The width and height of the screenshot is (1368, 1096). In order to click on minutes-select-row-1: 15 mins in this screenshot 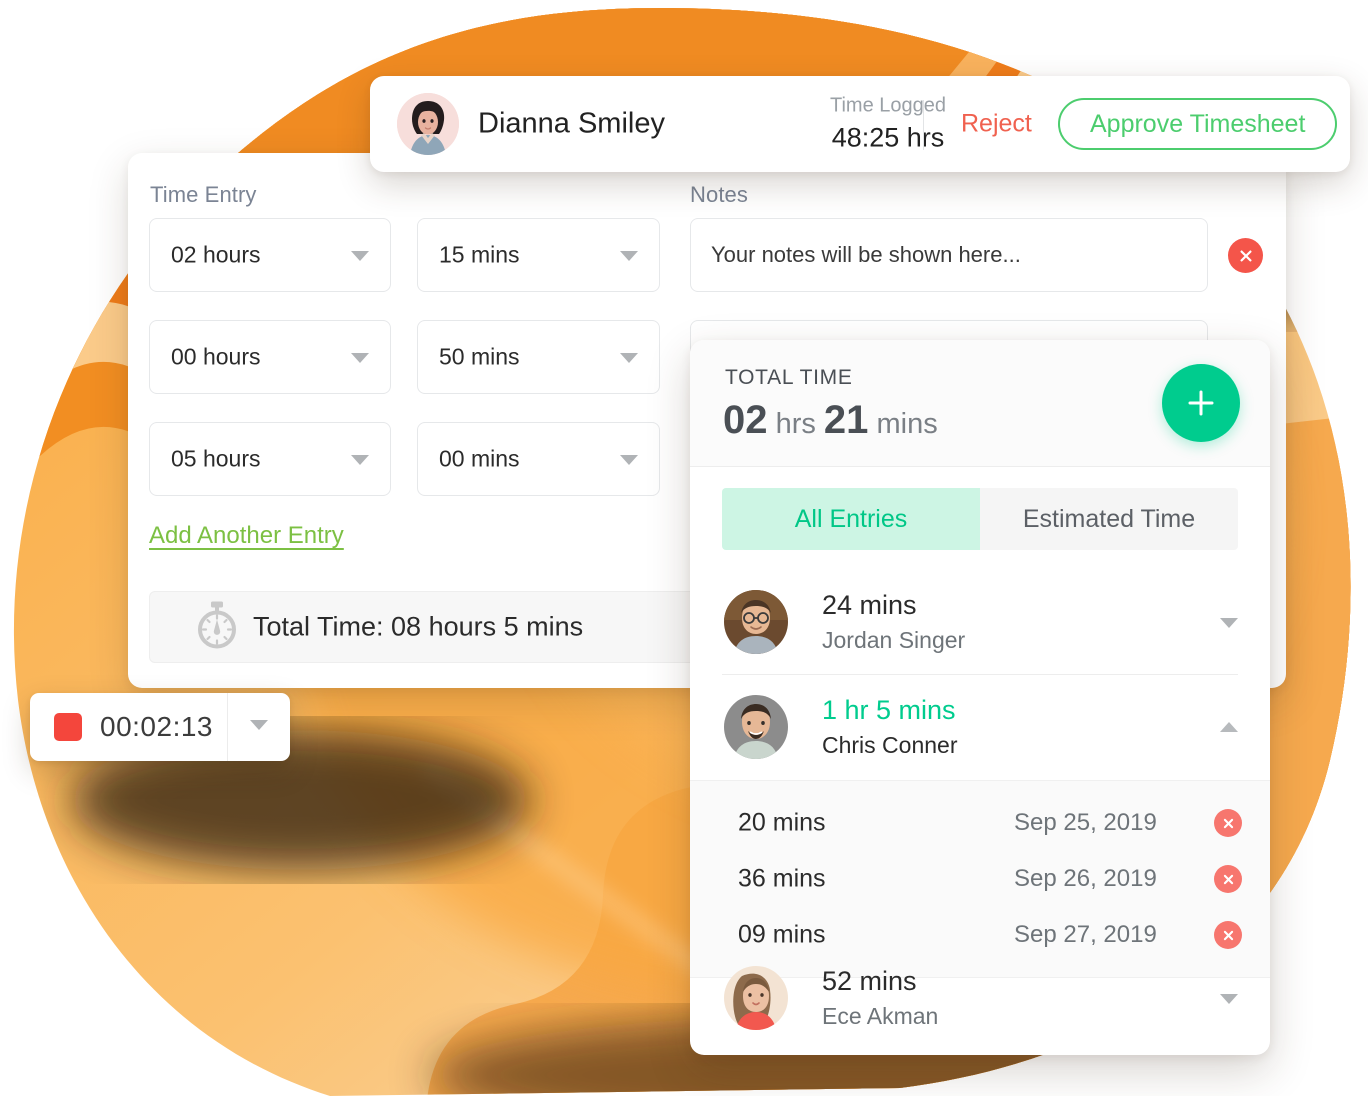, I will do `click(538, 255)`.